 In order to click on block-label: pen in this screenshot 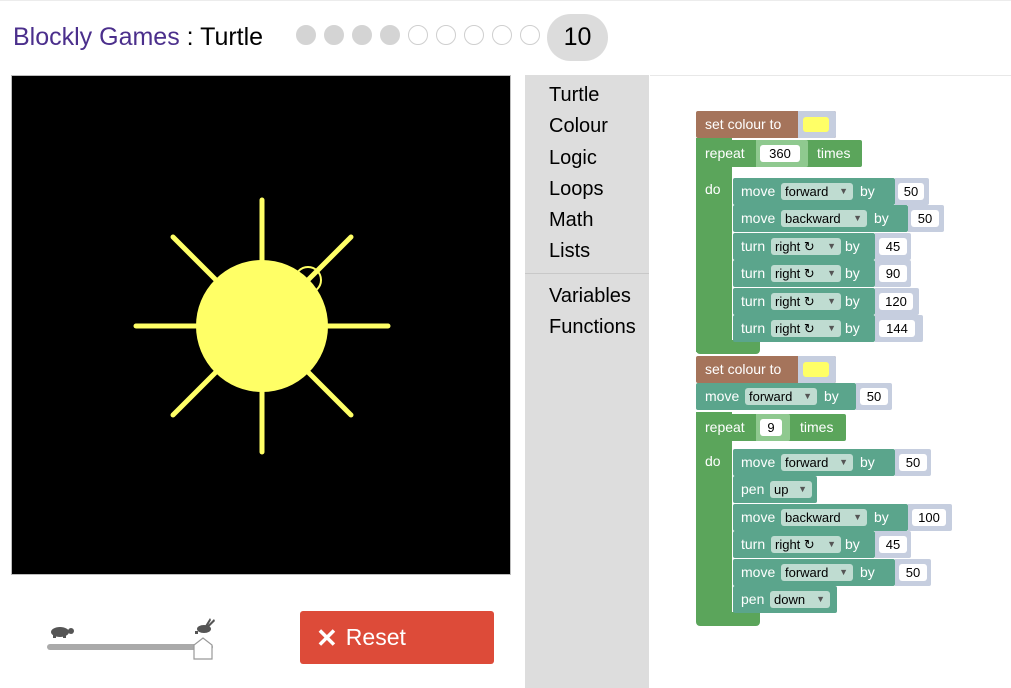, I will do `click(753, 489)`.